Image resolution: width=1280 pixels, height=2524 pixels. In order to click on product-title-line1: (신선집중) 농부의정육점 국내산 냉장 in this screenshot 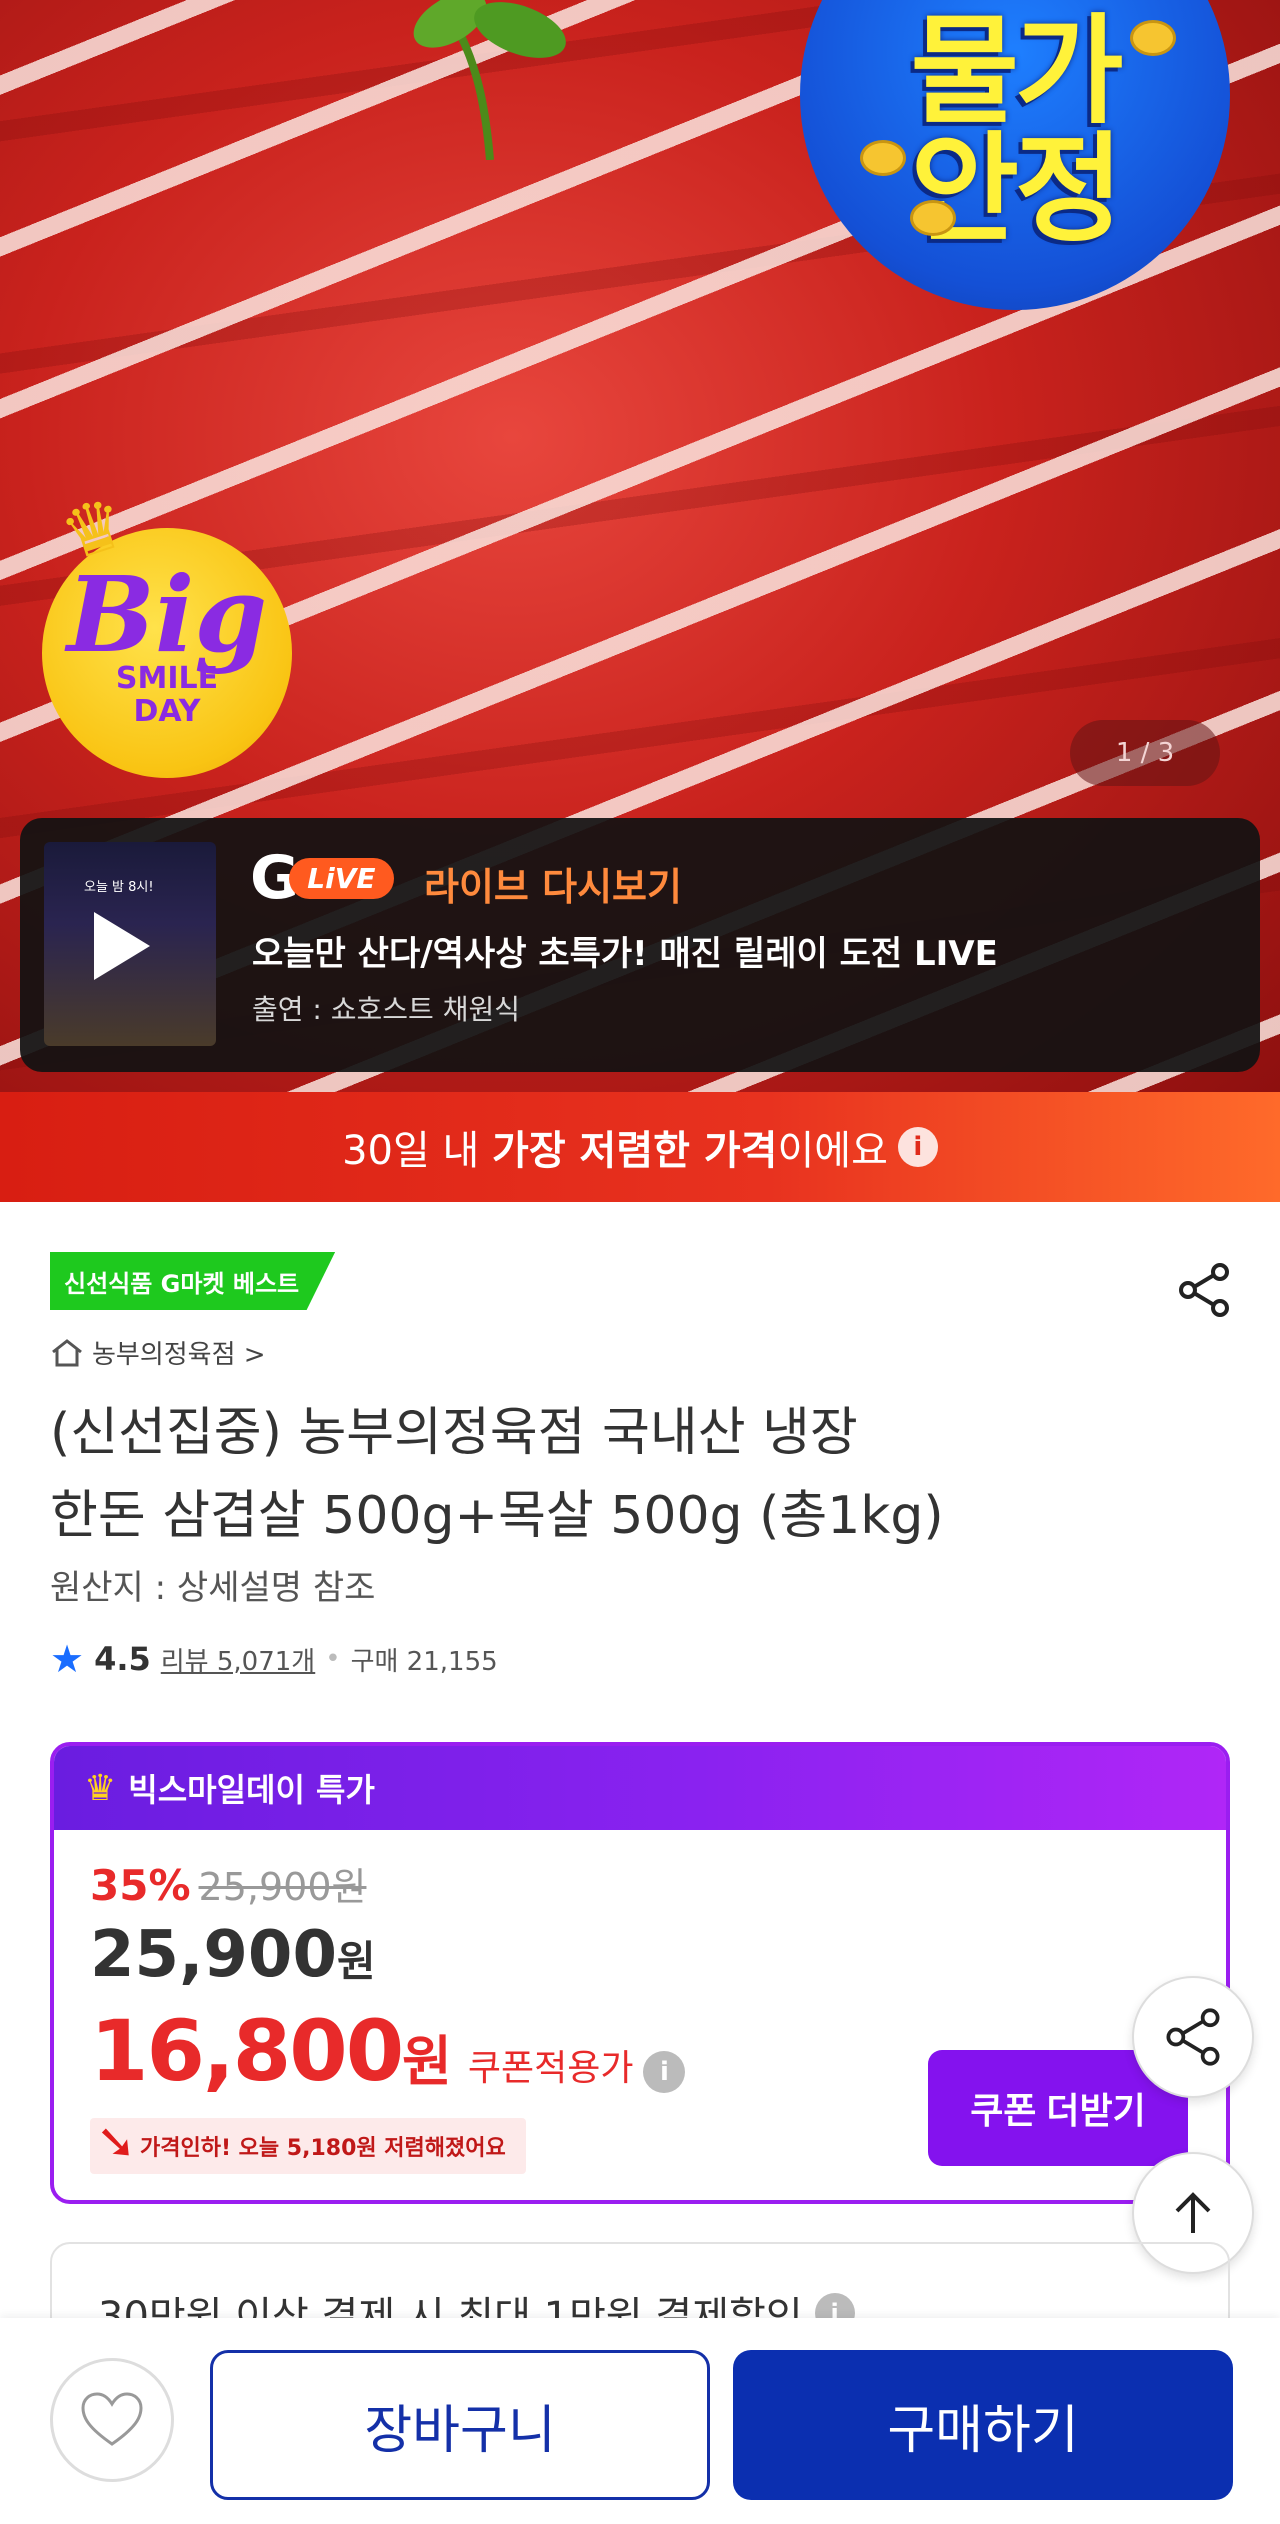, I will do `click(454, 1433)`.